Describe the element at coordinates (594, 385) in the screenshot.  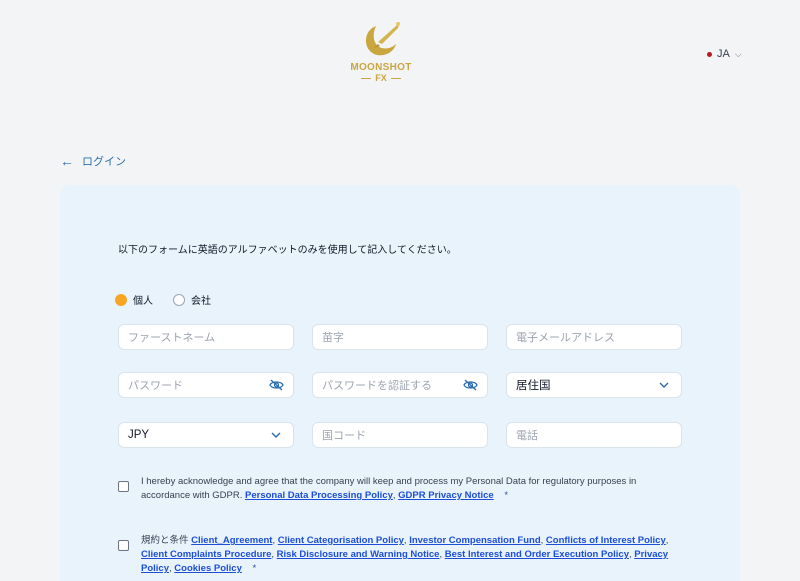
I see `country-select: 居住国` at that location.